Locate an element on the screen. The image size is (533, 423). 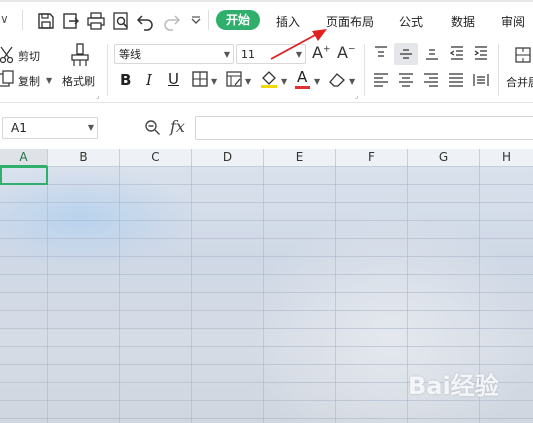
formula-bar: A1 ▼ fx is located at coordinates (266, 126).